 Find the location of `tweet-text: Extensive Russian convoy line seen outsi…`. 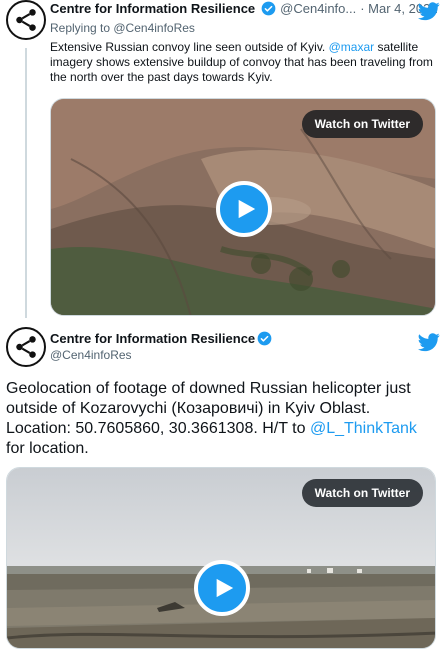

tweet-text: Extensive Russian convoy line seen outsi… is located at coordinates (241, 62).